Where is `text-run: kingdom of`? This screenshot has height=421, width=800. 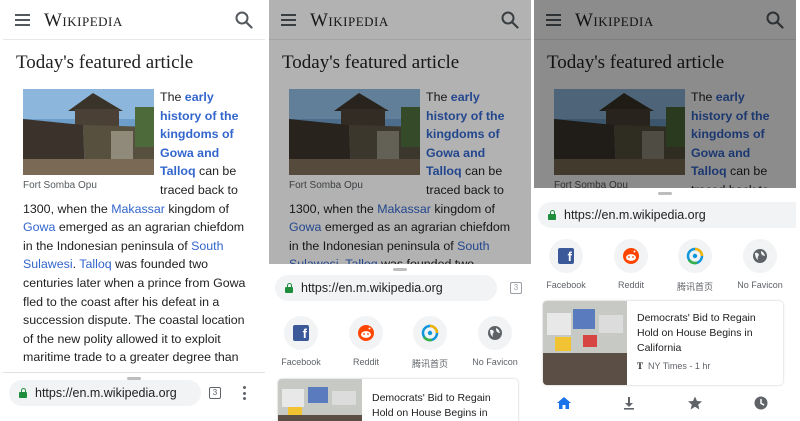
text-run: kingdom of is located at coordinates (196, 208).